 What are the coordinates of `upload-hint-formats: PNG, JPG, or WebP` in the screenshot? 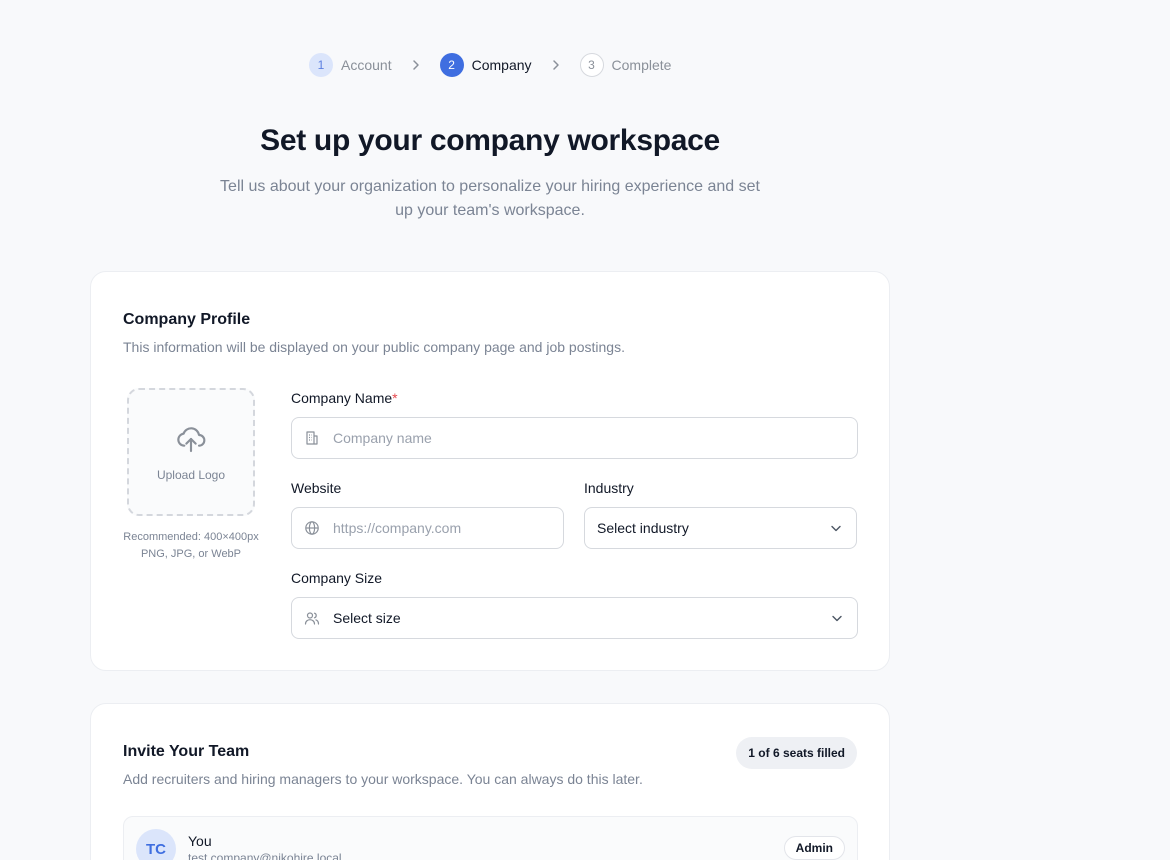 It's located at (191, 554).